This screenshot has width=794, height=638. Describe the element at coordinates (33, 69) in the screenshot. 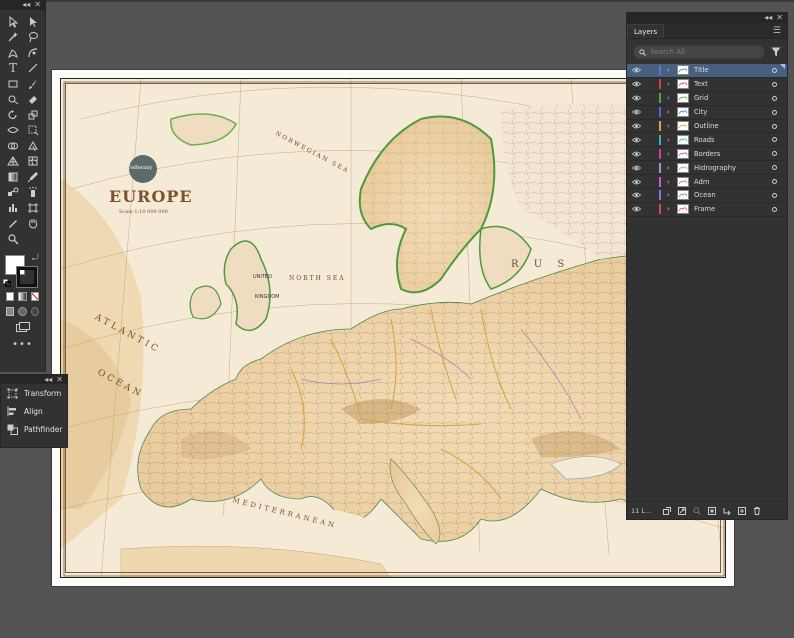

I see `line-segment-tool-icon` at that location.